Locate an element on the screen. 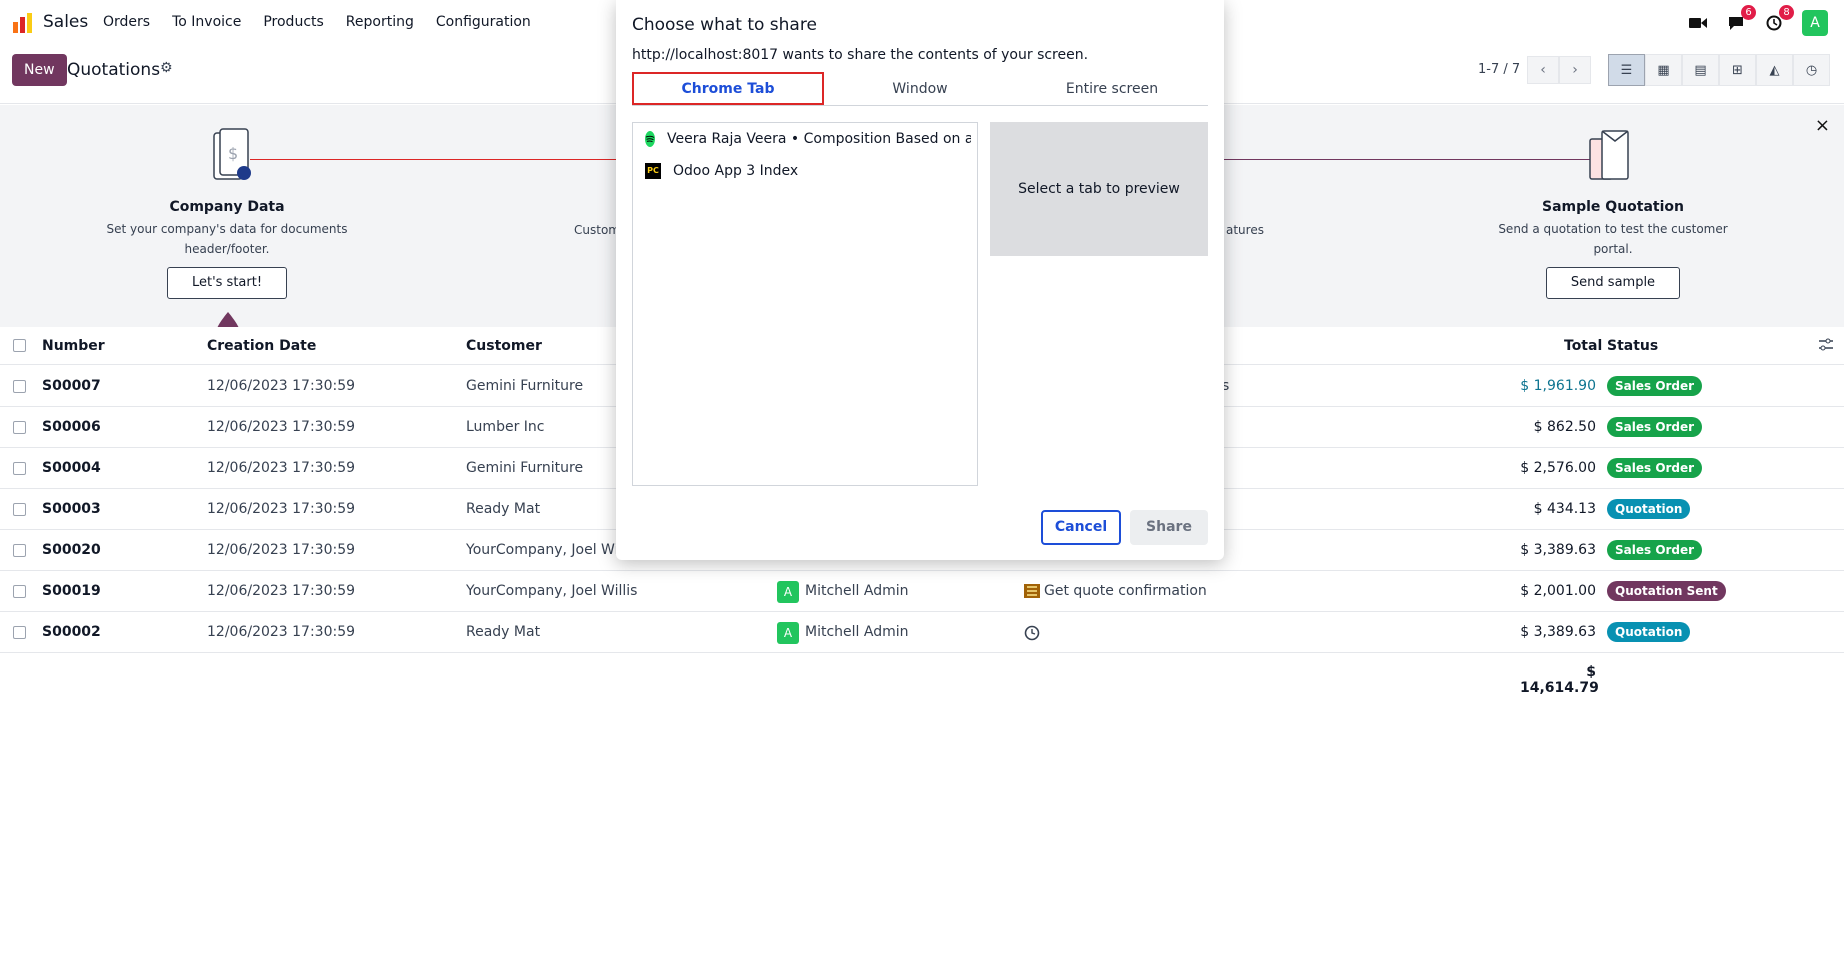  status-badge: Quotation Sent is located at coordinates (1666, 591).